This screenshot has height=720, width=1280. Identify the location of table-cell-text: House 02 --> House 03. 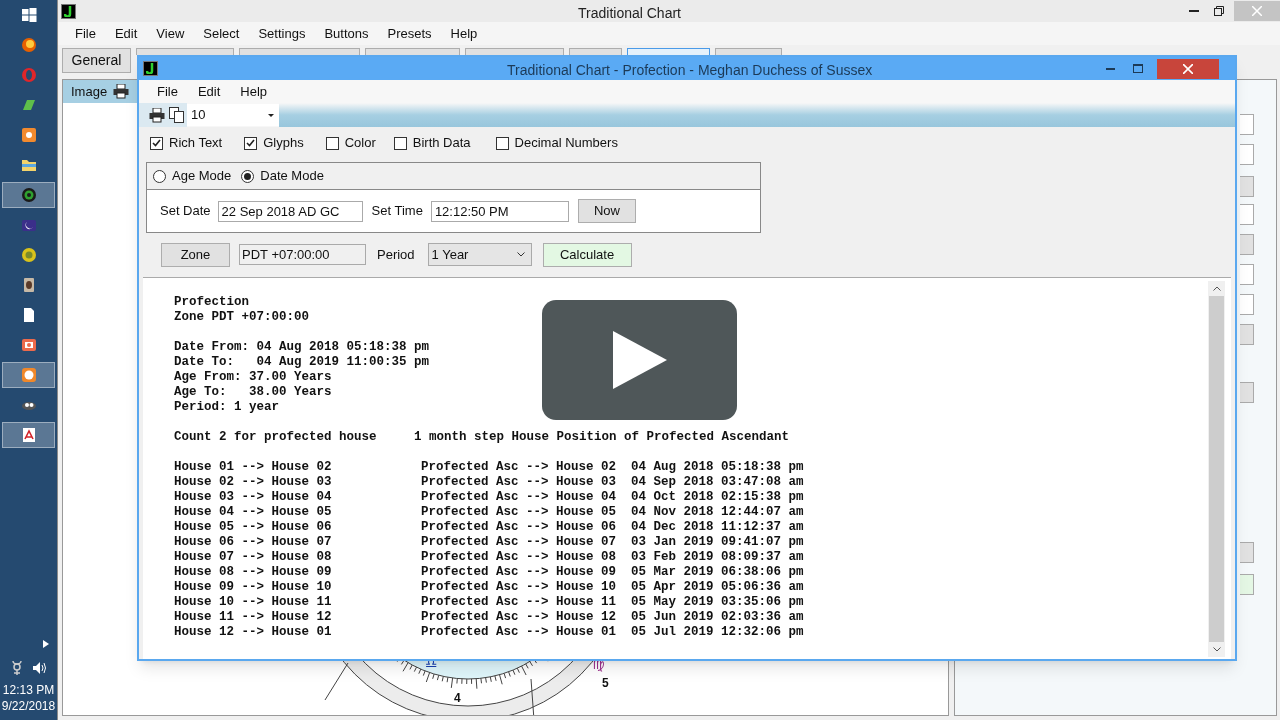
(253, 482).